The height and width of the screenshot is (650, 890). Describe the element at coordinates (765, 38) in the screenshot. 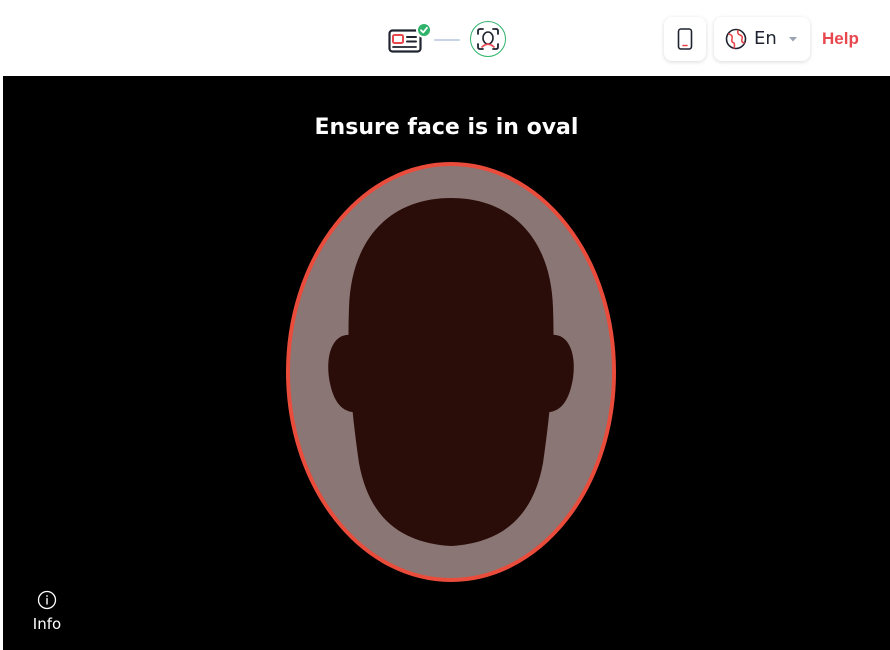

I see `language-code: En` at that location.